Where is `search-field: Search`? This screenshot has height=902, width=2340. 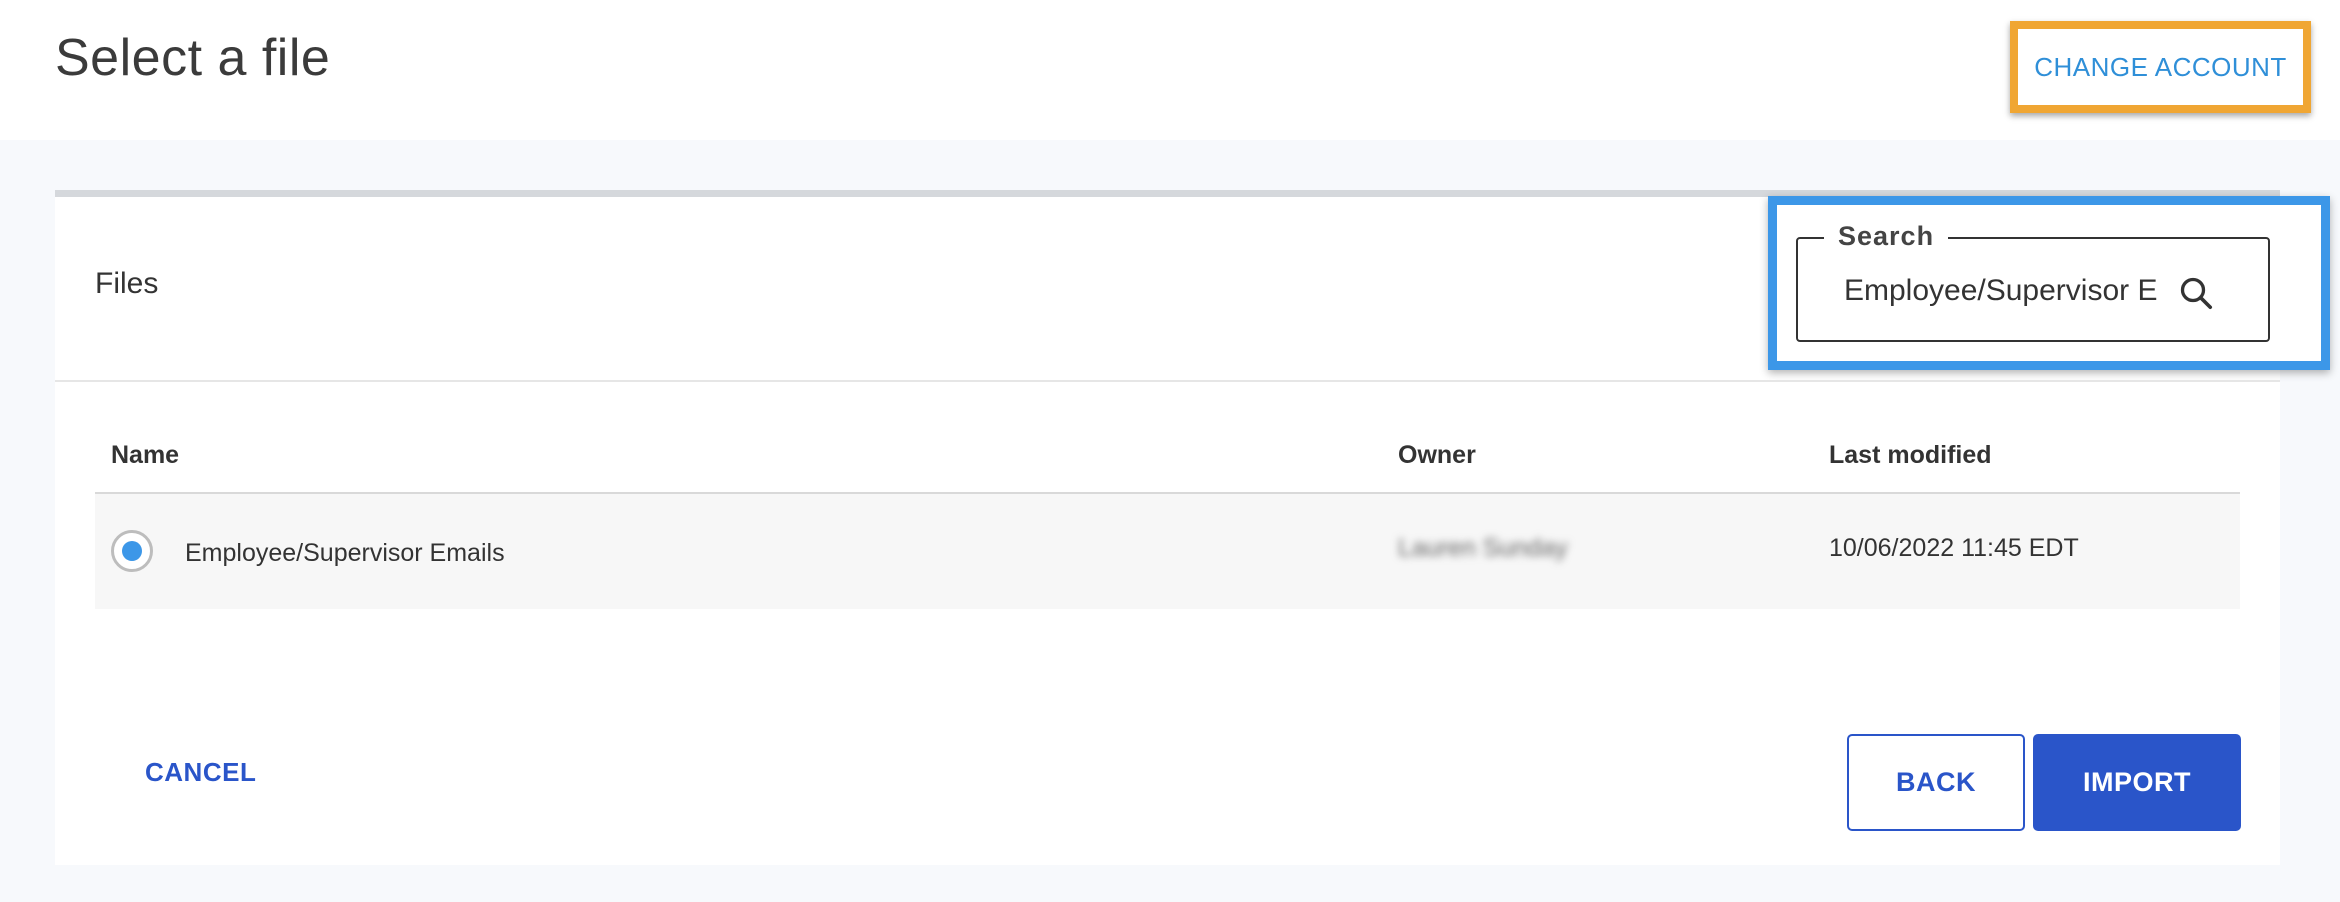 search-field: Search is located at coordinates (2033, 281).